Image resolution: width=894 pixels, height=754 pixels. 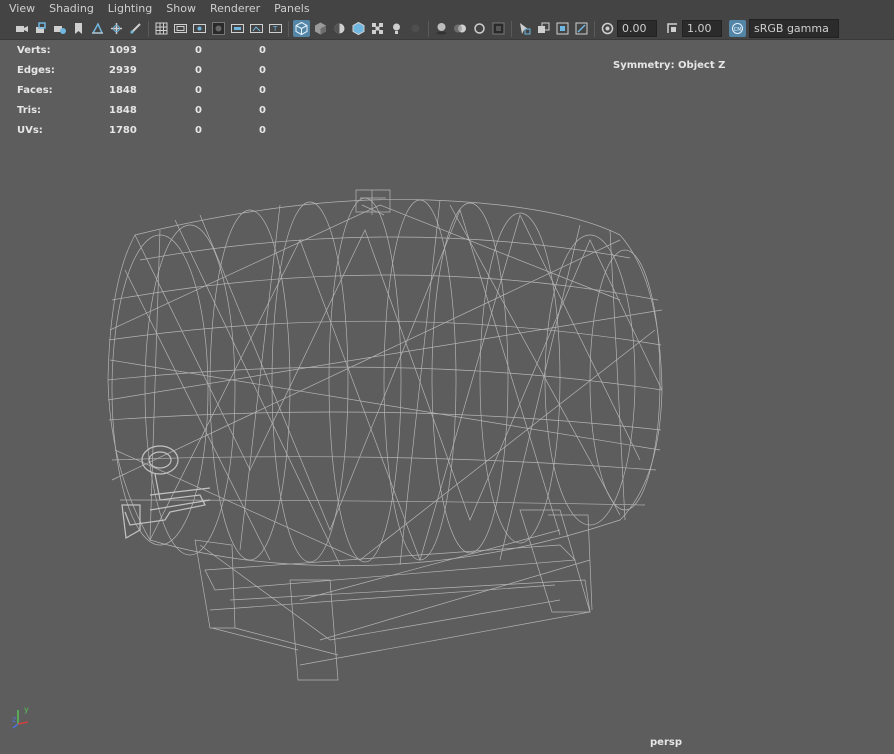 I want to click on safe-action-icon, so click(x=256, y=28).